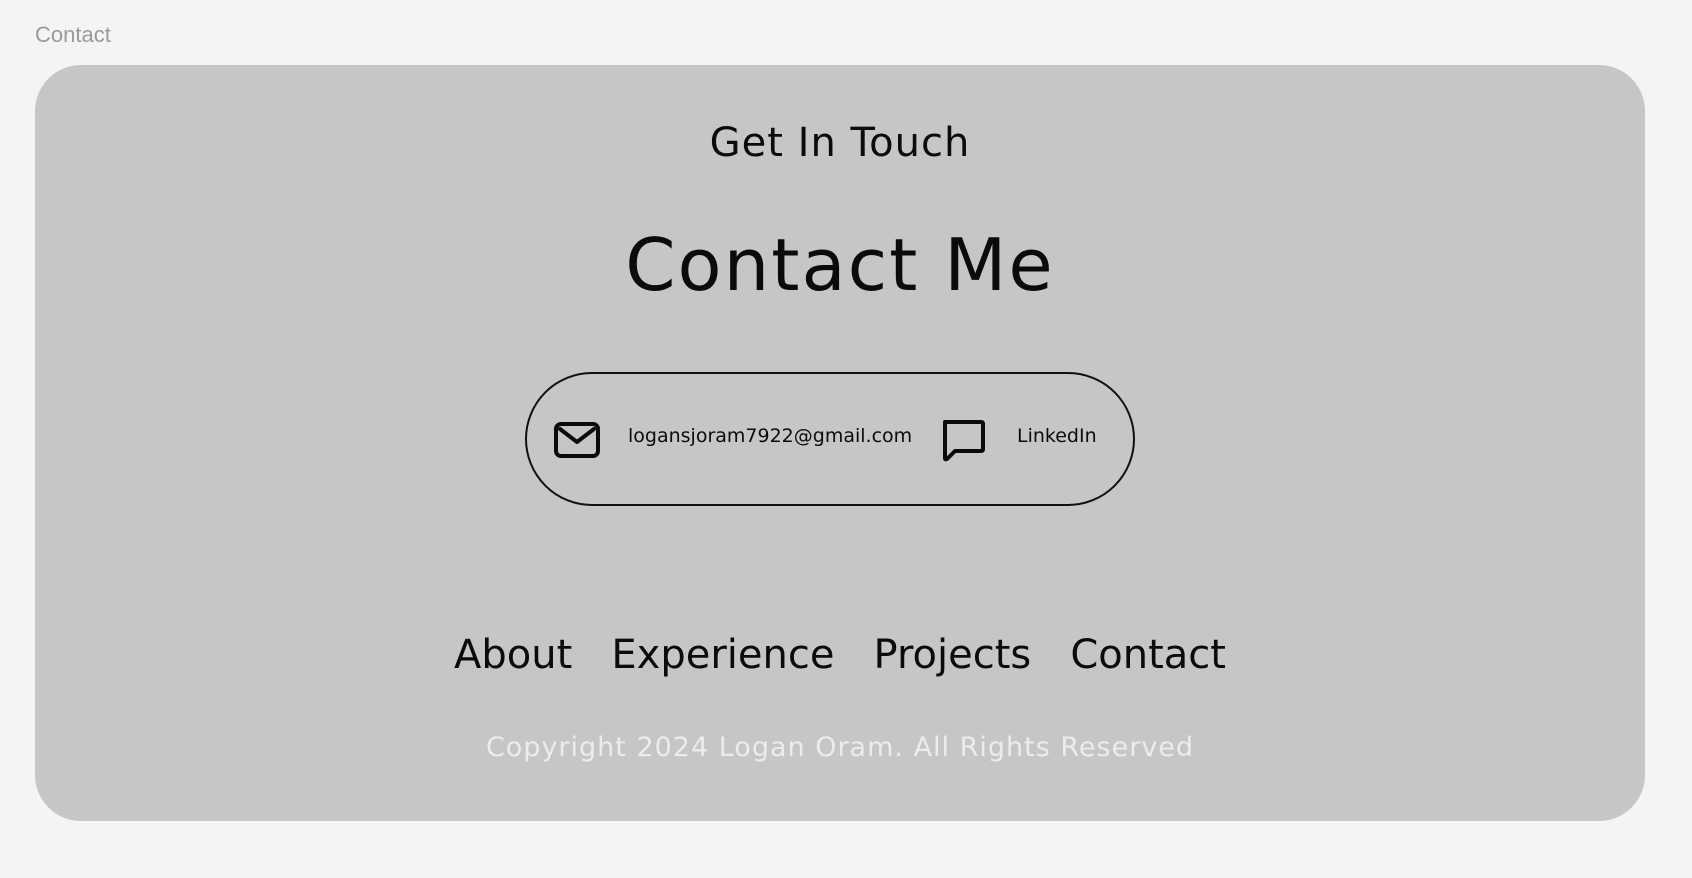 This screenshot has width=1692, height=878. What do you see at coordinates (770, 436) in the screenshot?
I see `email-link: logansjoram7922@gmail.com` at bounding box center [770, 436].